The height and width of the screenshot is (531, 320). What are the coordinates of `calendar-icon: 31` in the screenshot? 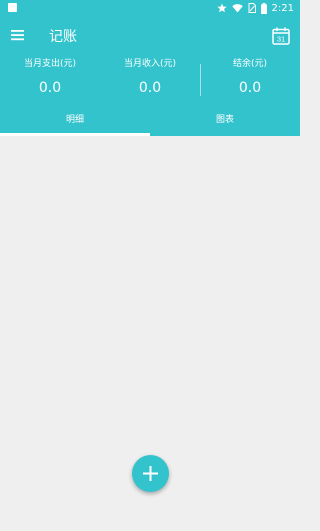 It's located at (281, 36).